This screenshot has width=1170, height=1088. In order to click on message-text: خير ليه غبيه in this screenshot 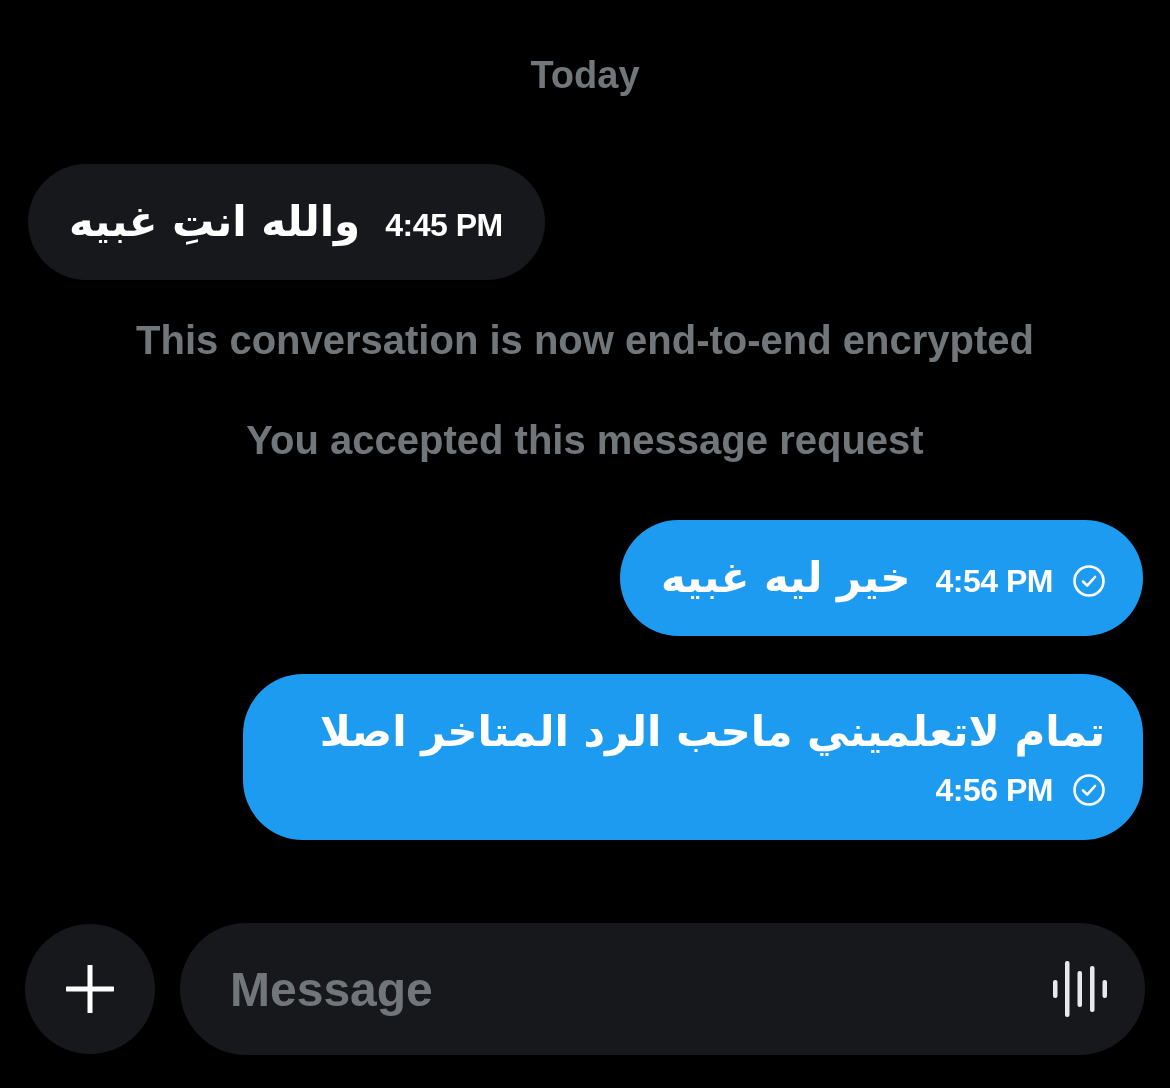, I will do `click(785, 578)`.